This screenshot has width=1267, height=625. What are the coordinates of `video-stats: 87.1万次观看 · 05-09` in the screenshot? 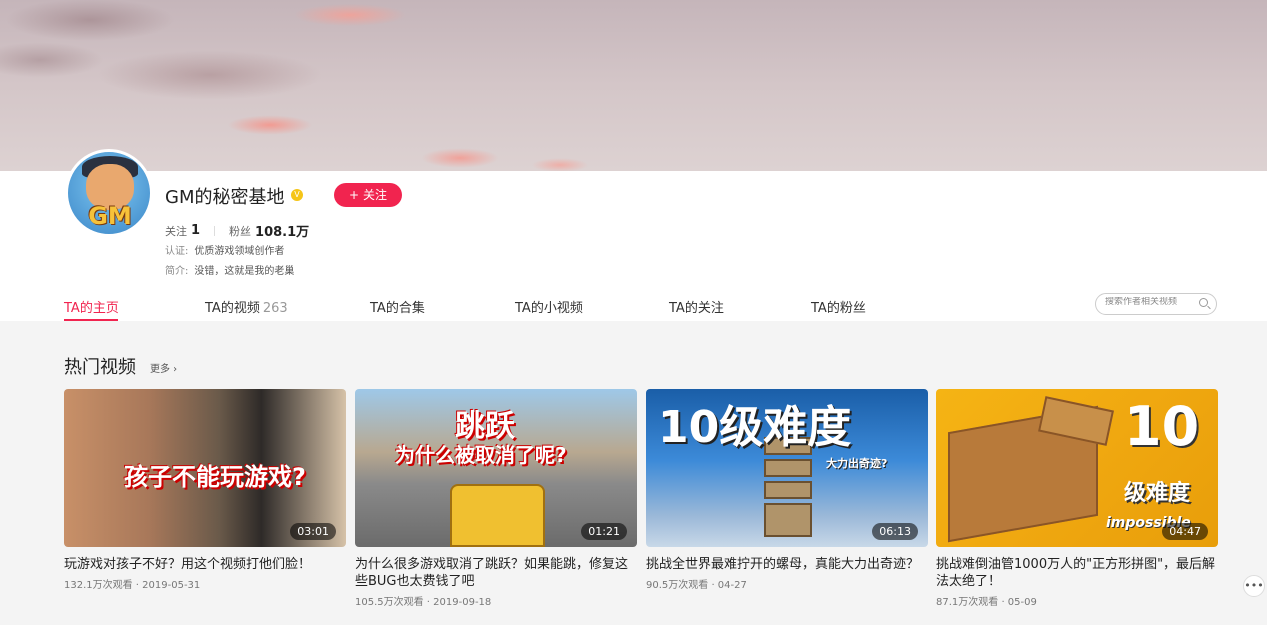 It's located at (1077, 600).